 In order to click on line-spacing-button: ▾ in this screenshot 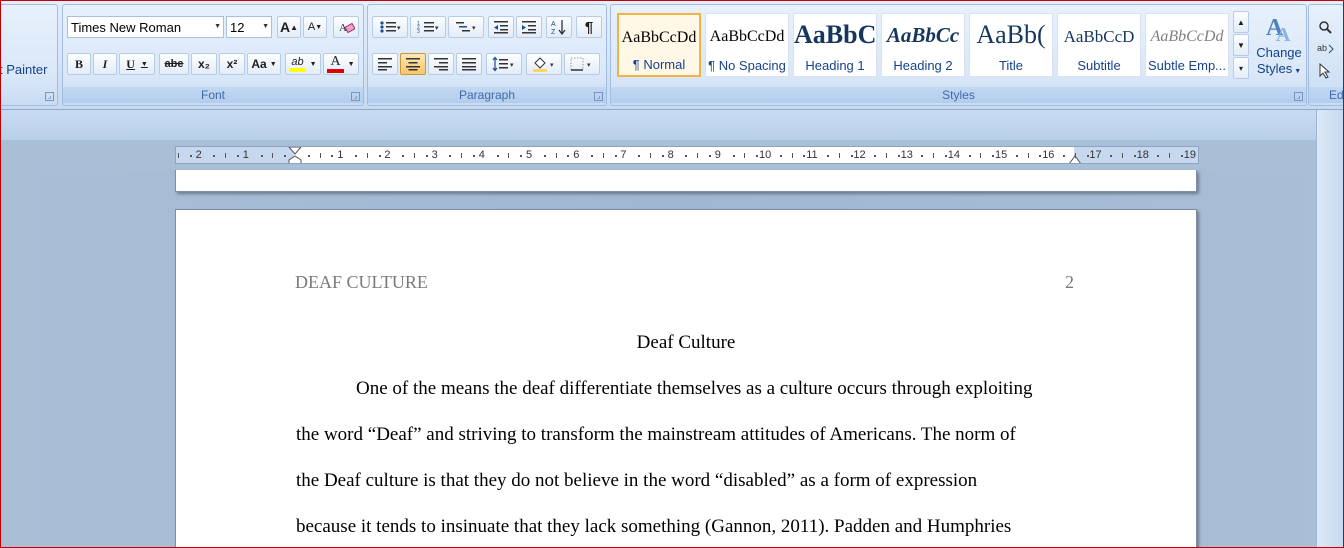, I will do `click(504, 64)`.